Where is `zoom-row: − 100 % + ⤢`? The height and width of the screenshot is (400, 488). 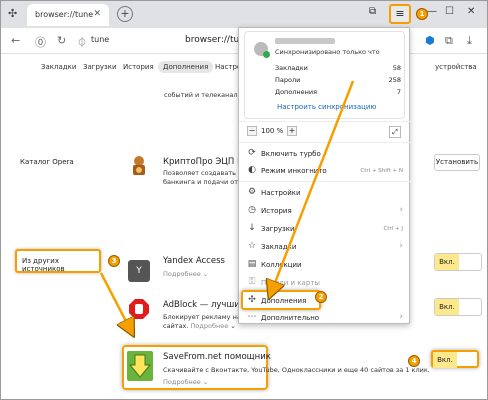 zoom-row: − 100 % + ⤢ is located at coordinates (325, 132).